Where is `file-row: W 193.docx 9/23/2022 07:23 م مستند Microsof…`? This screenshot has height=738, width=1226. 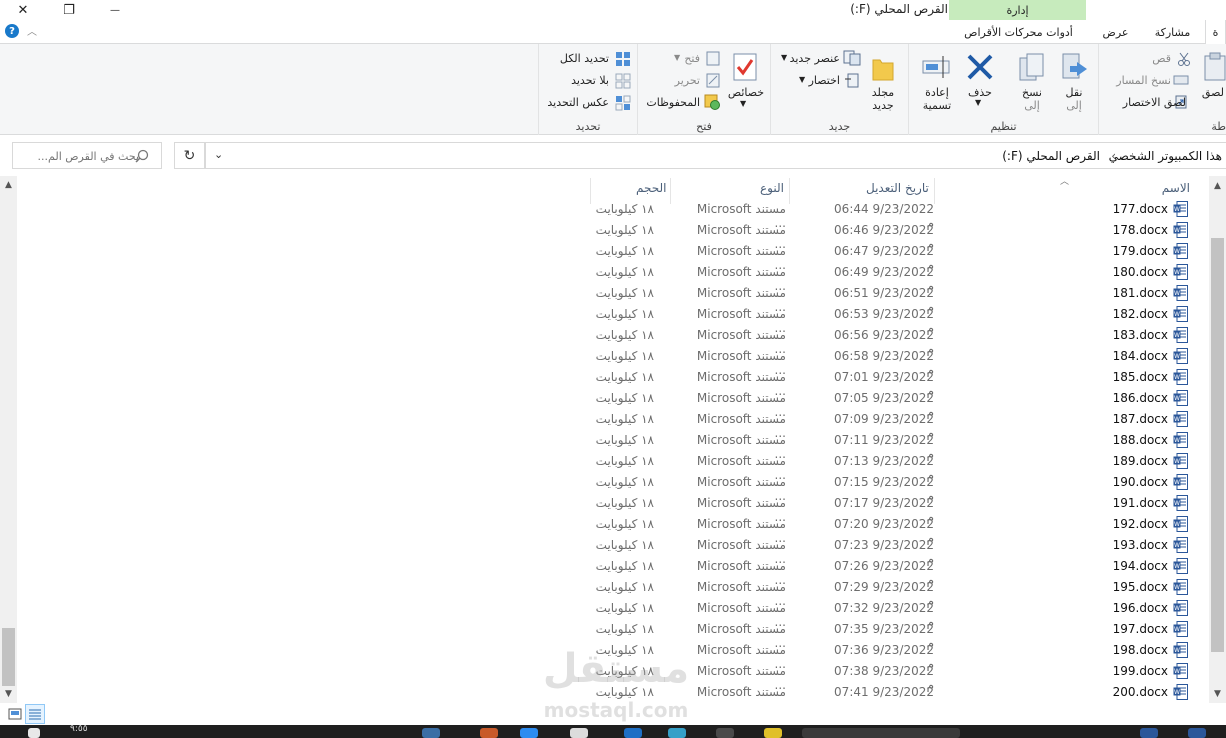
file-row: W 193.docx 9/23/2022 07:23 م مستند Microsof… is located at coordinates (890, 550).